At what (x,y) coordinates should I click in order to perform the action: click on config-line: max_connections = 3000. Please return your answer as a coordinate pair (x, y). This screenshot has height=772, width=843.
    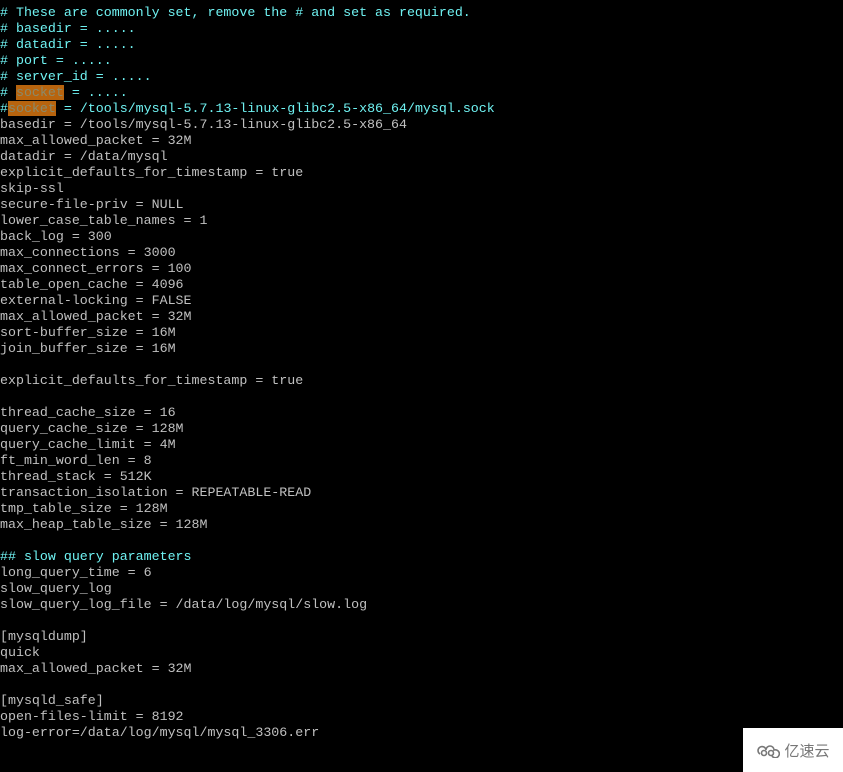
    Looking at the image, I should click on (88, 252).